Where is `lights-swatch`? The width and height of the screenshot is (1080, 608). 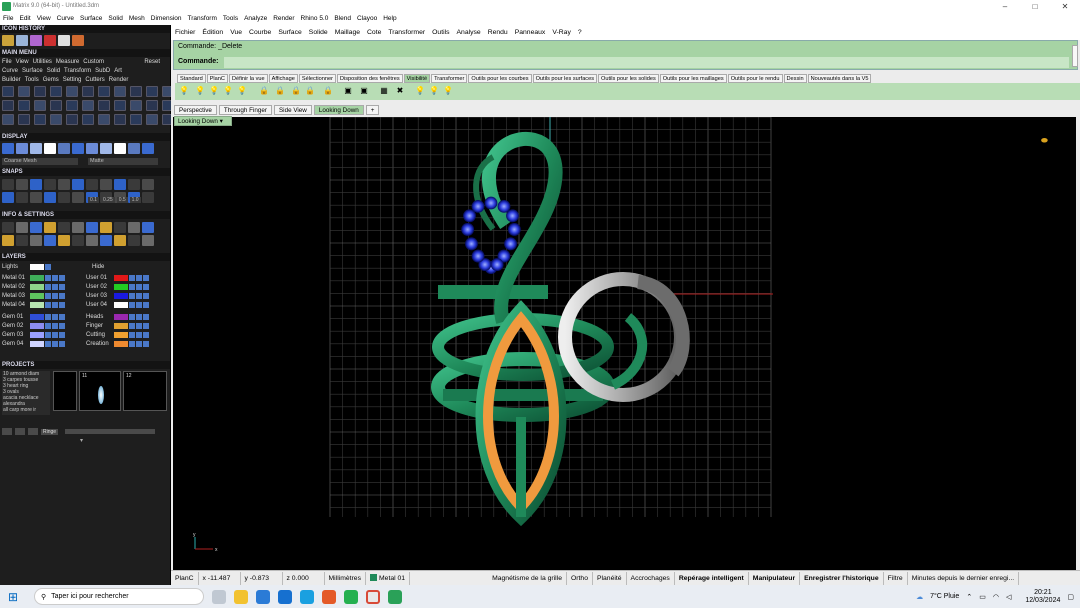 lights-swatch is located at coordinates (37, 267).